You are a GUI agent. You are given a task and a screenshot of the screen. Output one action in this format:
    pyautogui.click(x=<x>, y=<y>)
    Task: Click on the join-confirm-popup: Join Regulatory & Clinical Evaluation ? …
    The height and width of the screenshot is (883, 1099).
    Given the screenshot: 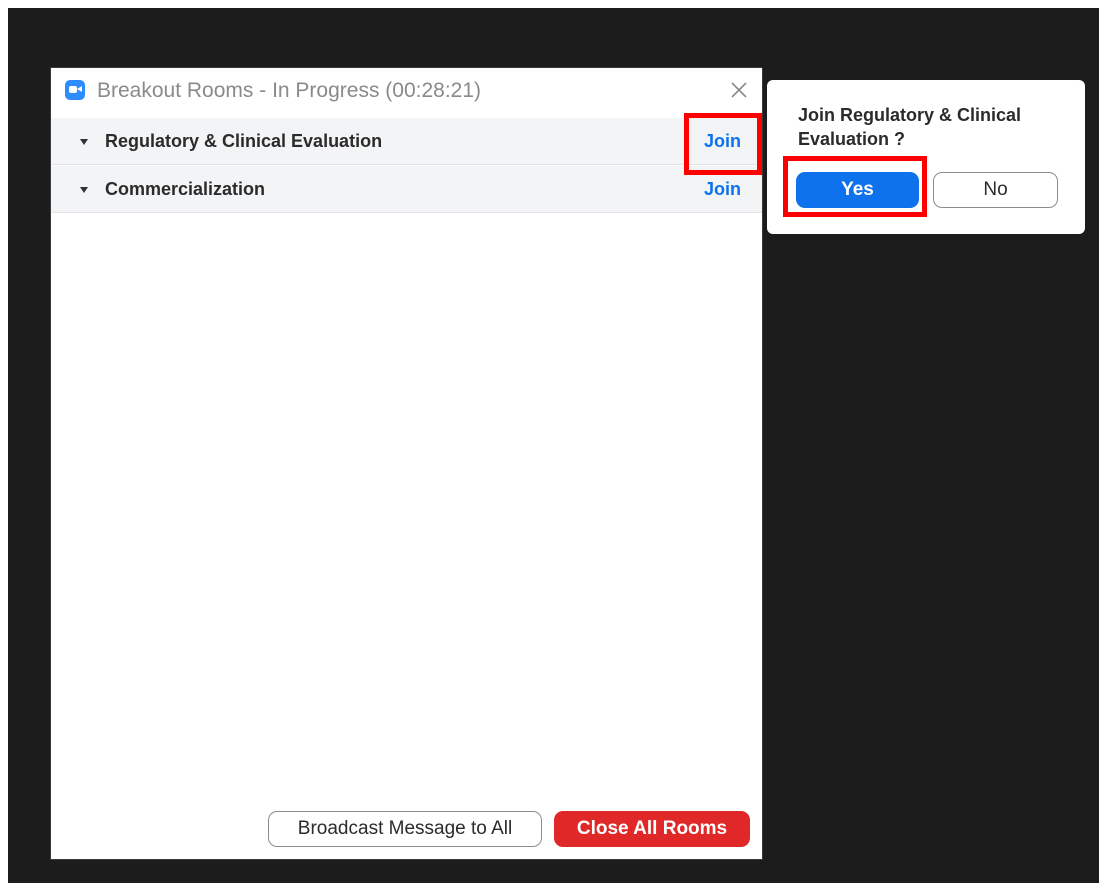 What is the action you would take?
    pyautogui.click(x=926, y=157)
    